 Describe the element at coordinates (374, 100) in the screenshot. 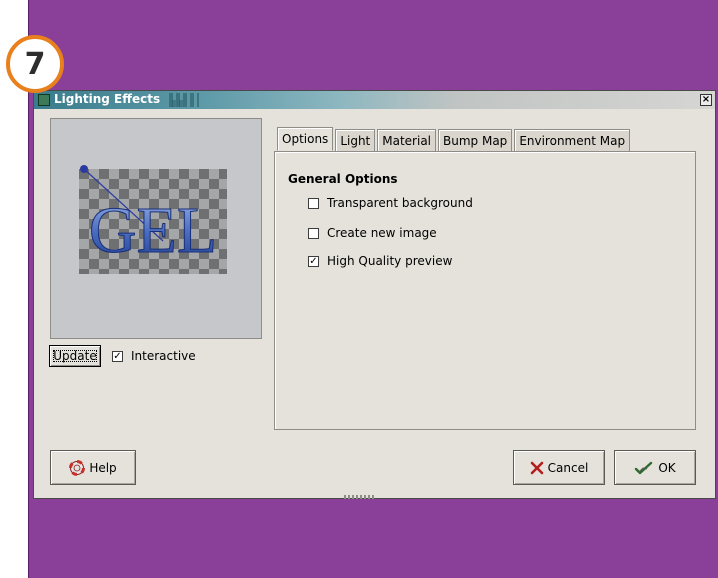

I see `title-bar: Lighting Effects ×` at that location.